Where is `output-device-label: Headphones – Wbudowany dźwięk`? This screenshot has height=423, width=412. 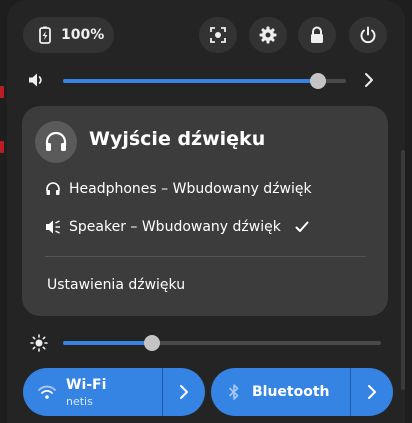
output-device-label: Headphones – Wbudowany dźwięk is located at coordinates (190, 189).